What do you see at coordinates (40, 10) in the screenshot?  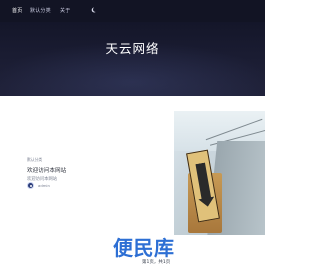 I see `nav-item-default-category: 默认分类` at bounding box center [40, 10].